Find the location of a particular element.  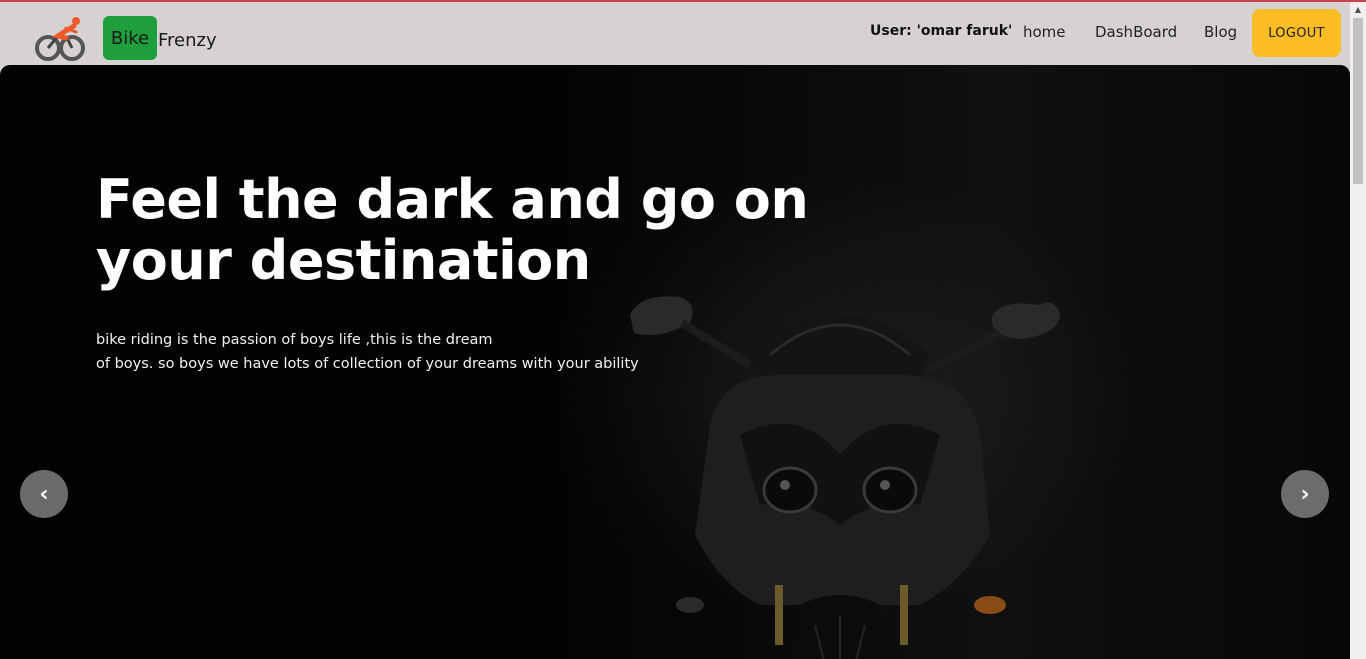

user-label: User: 'omar faruk' is located at coordinates (941, 31).